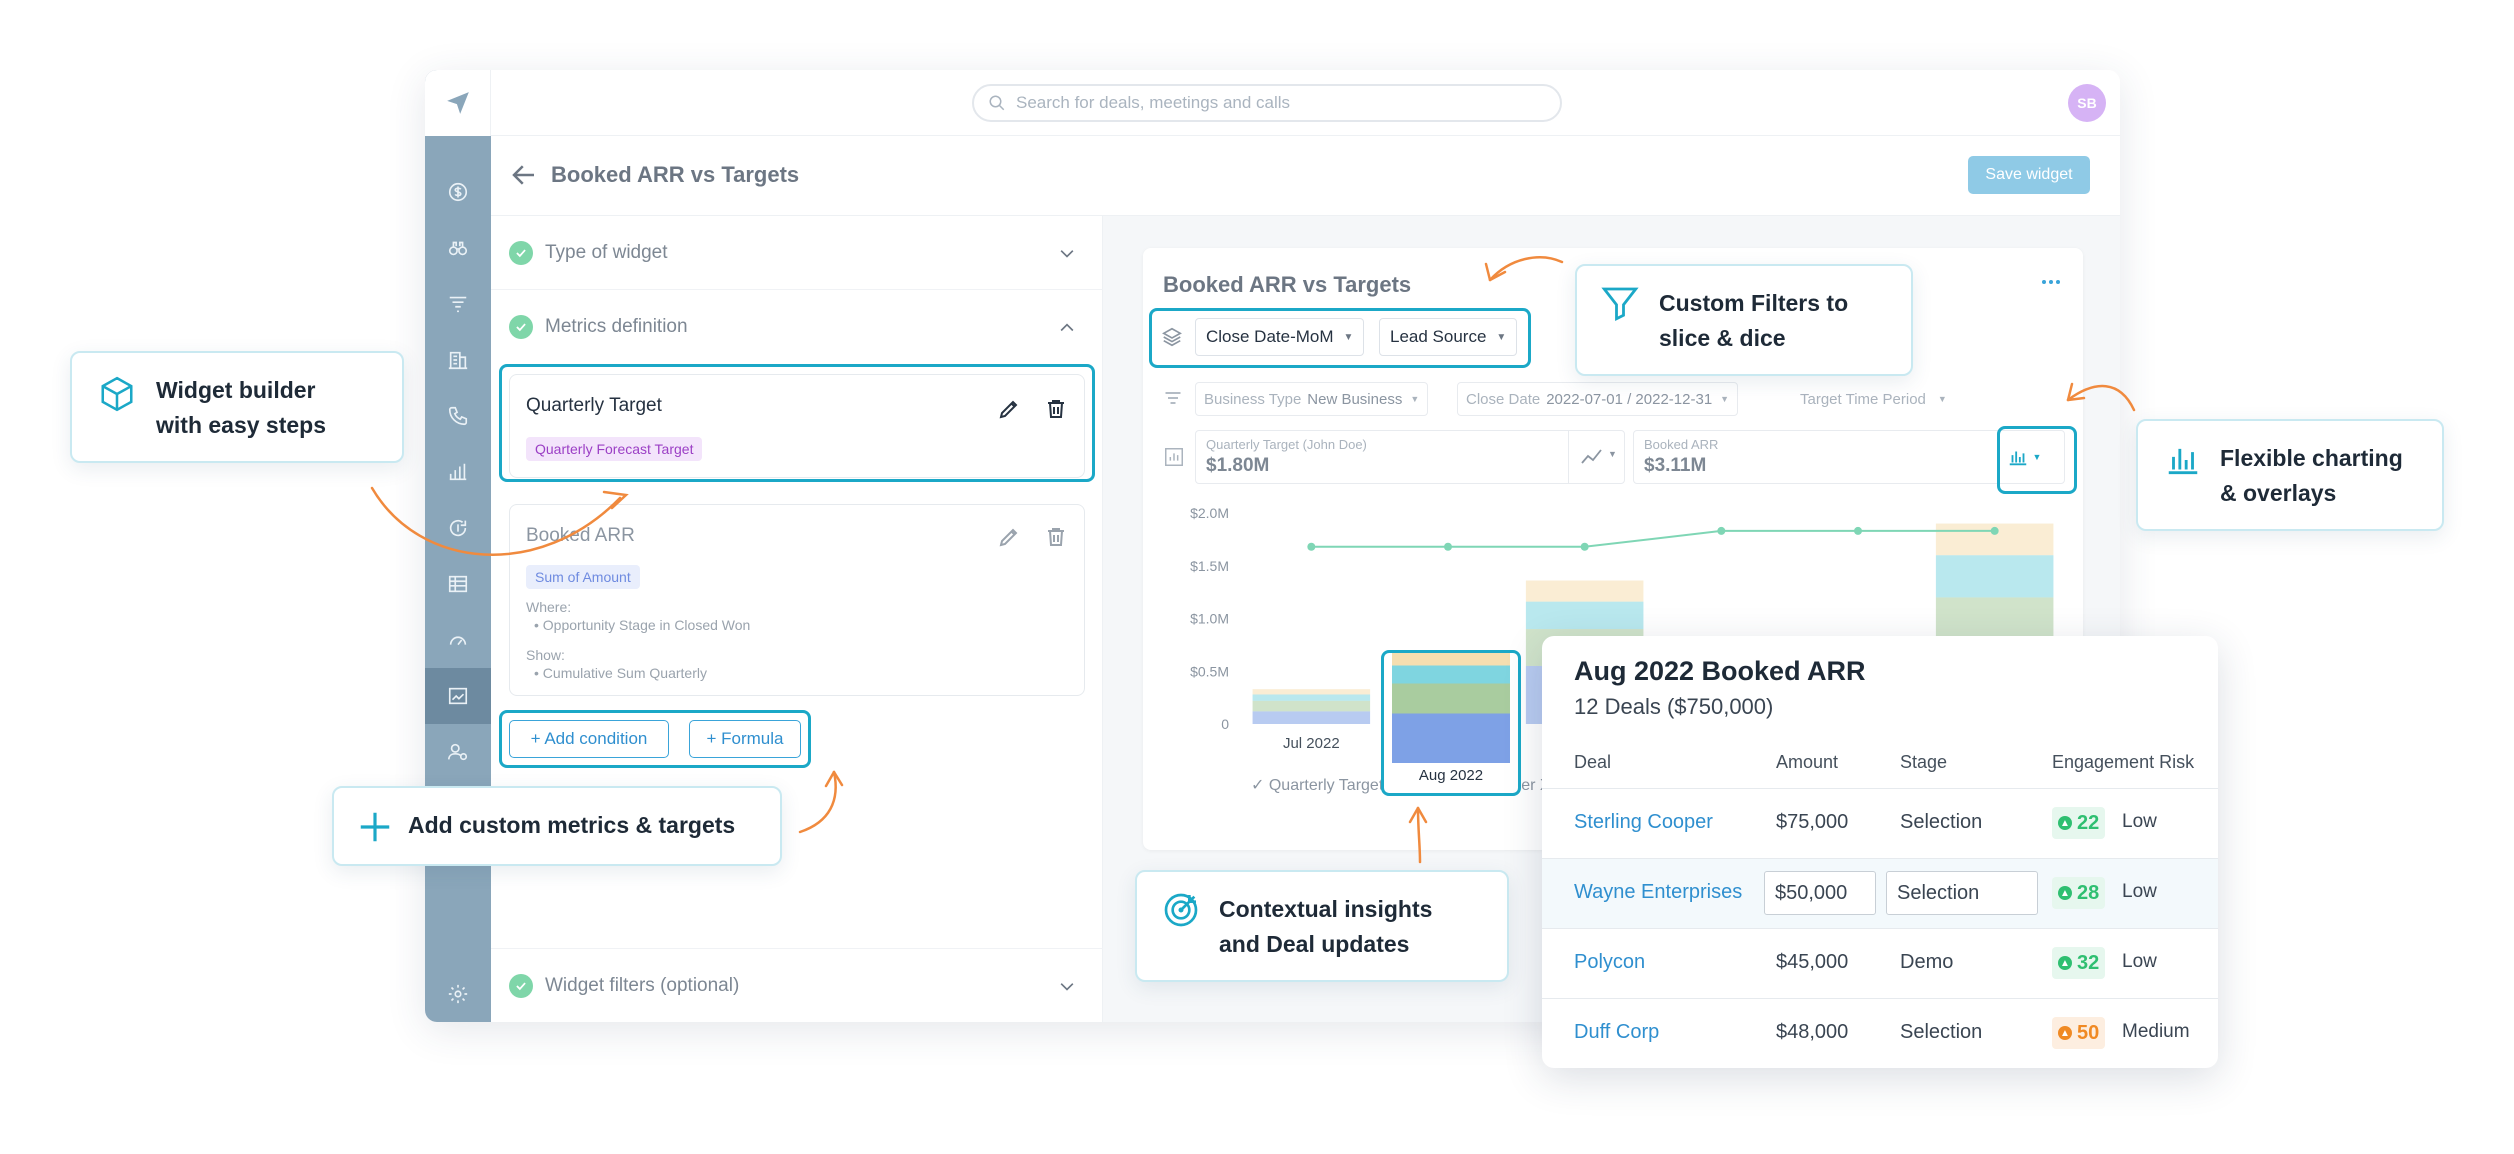  Describe the element at coordinates (2311, 475) in the screenshot. I see `callout-text: Flexible charting & overlays` at that location.